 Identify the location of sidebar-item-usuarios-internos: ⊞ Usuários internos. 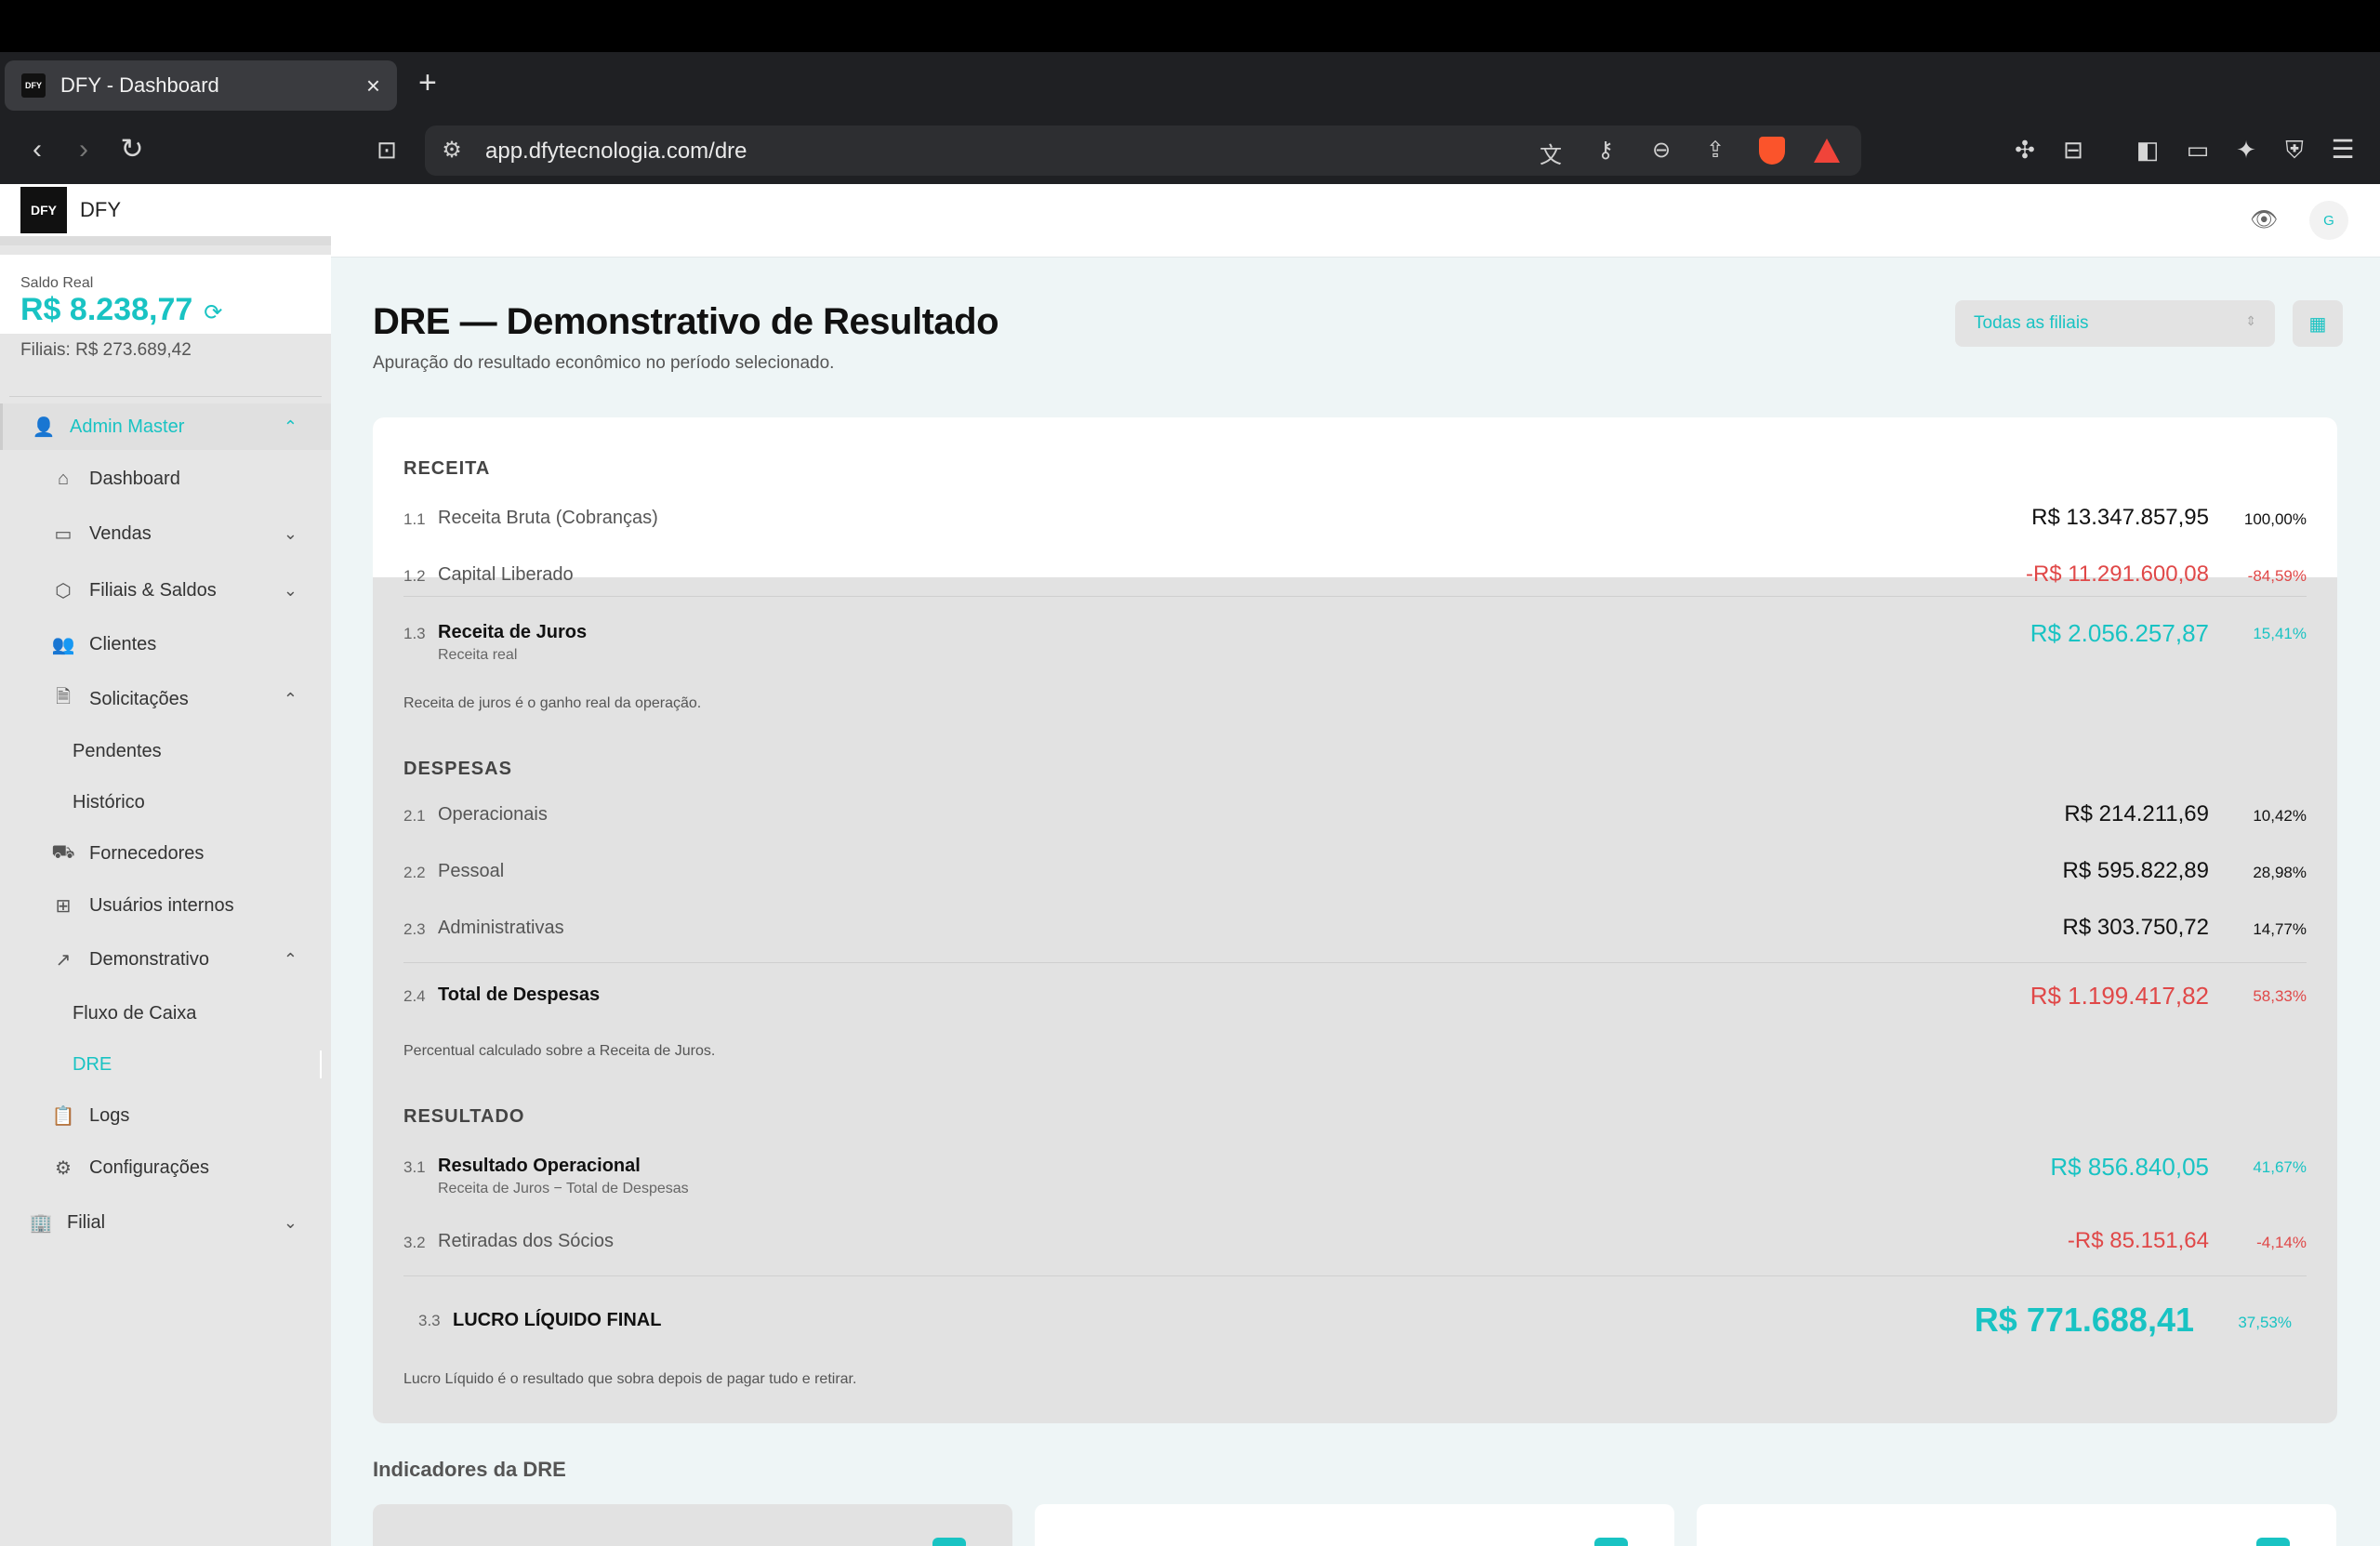
(165, 905).